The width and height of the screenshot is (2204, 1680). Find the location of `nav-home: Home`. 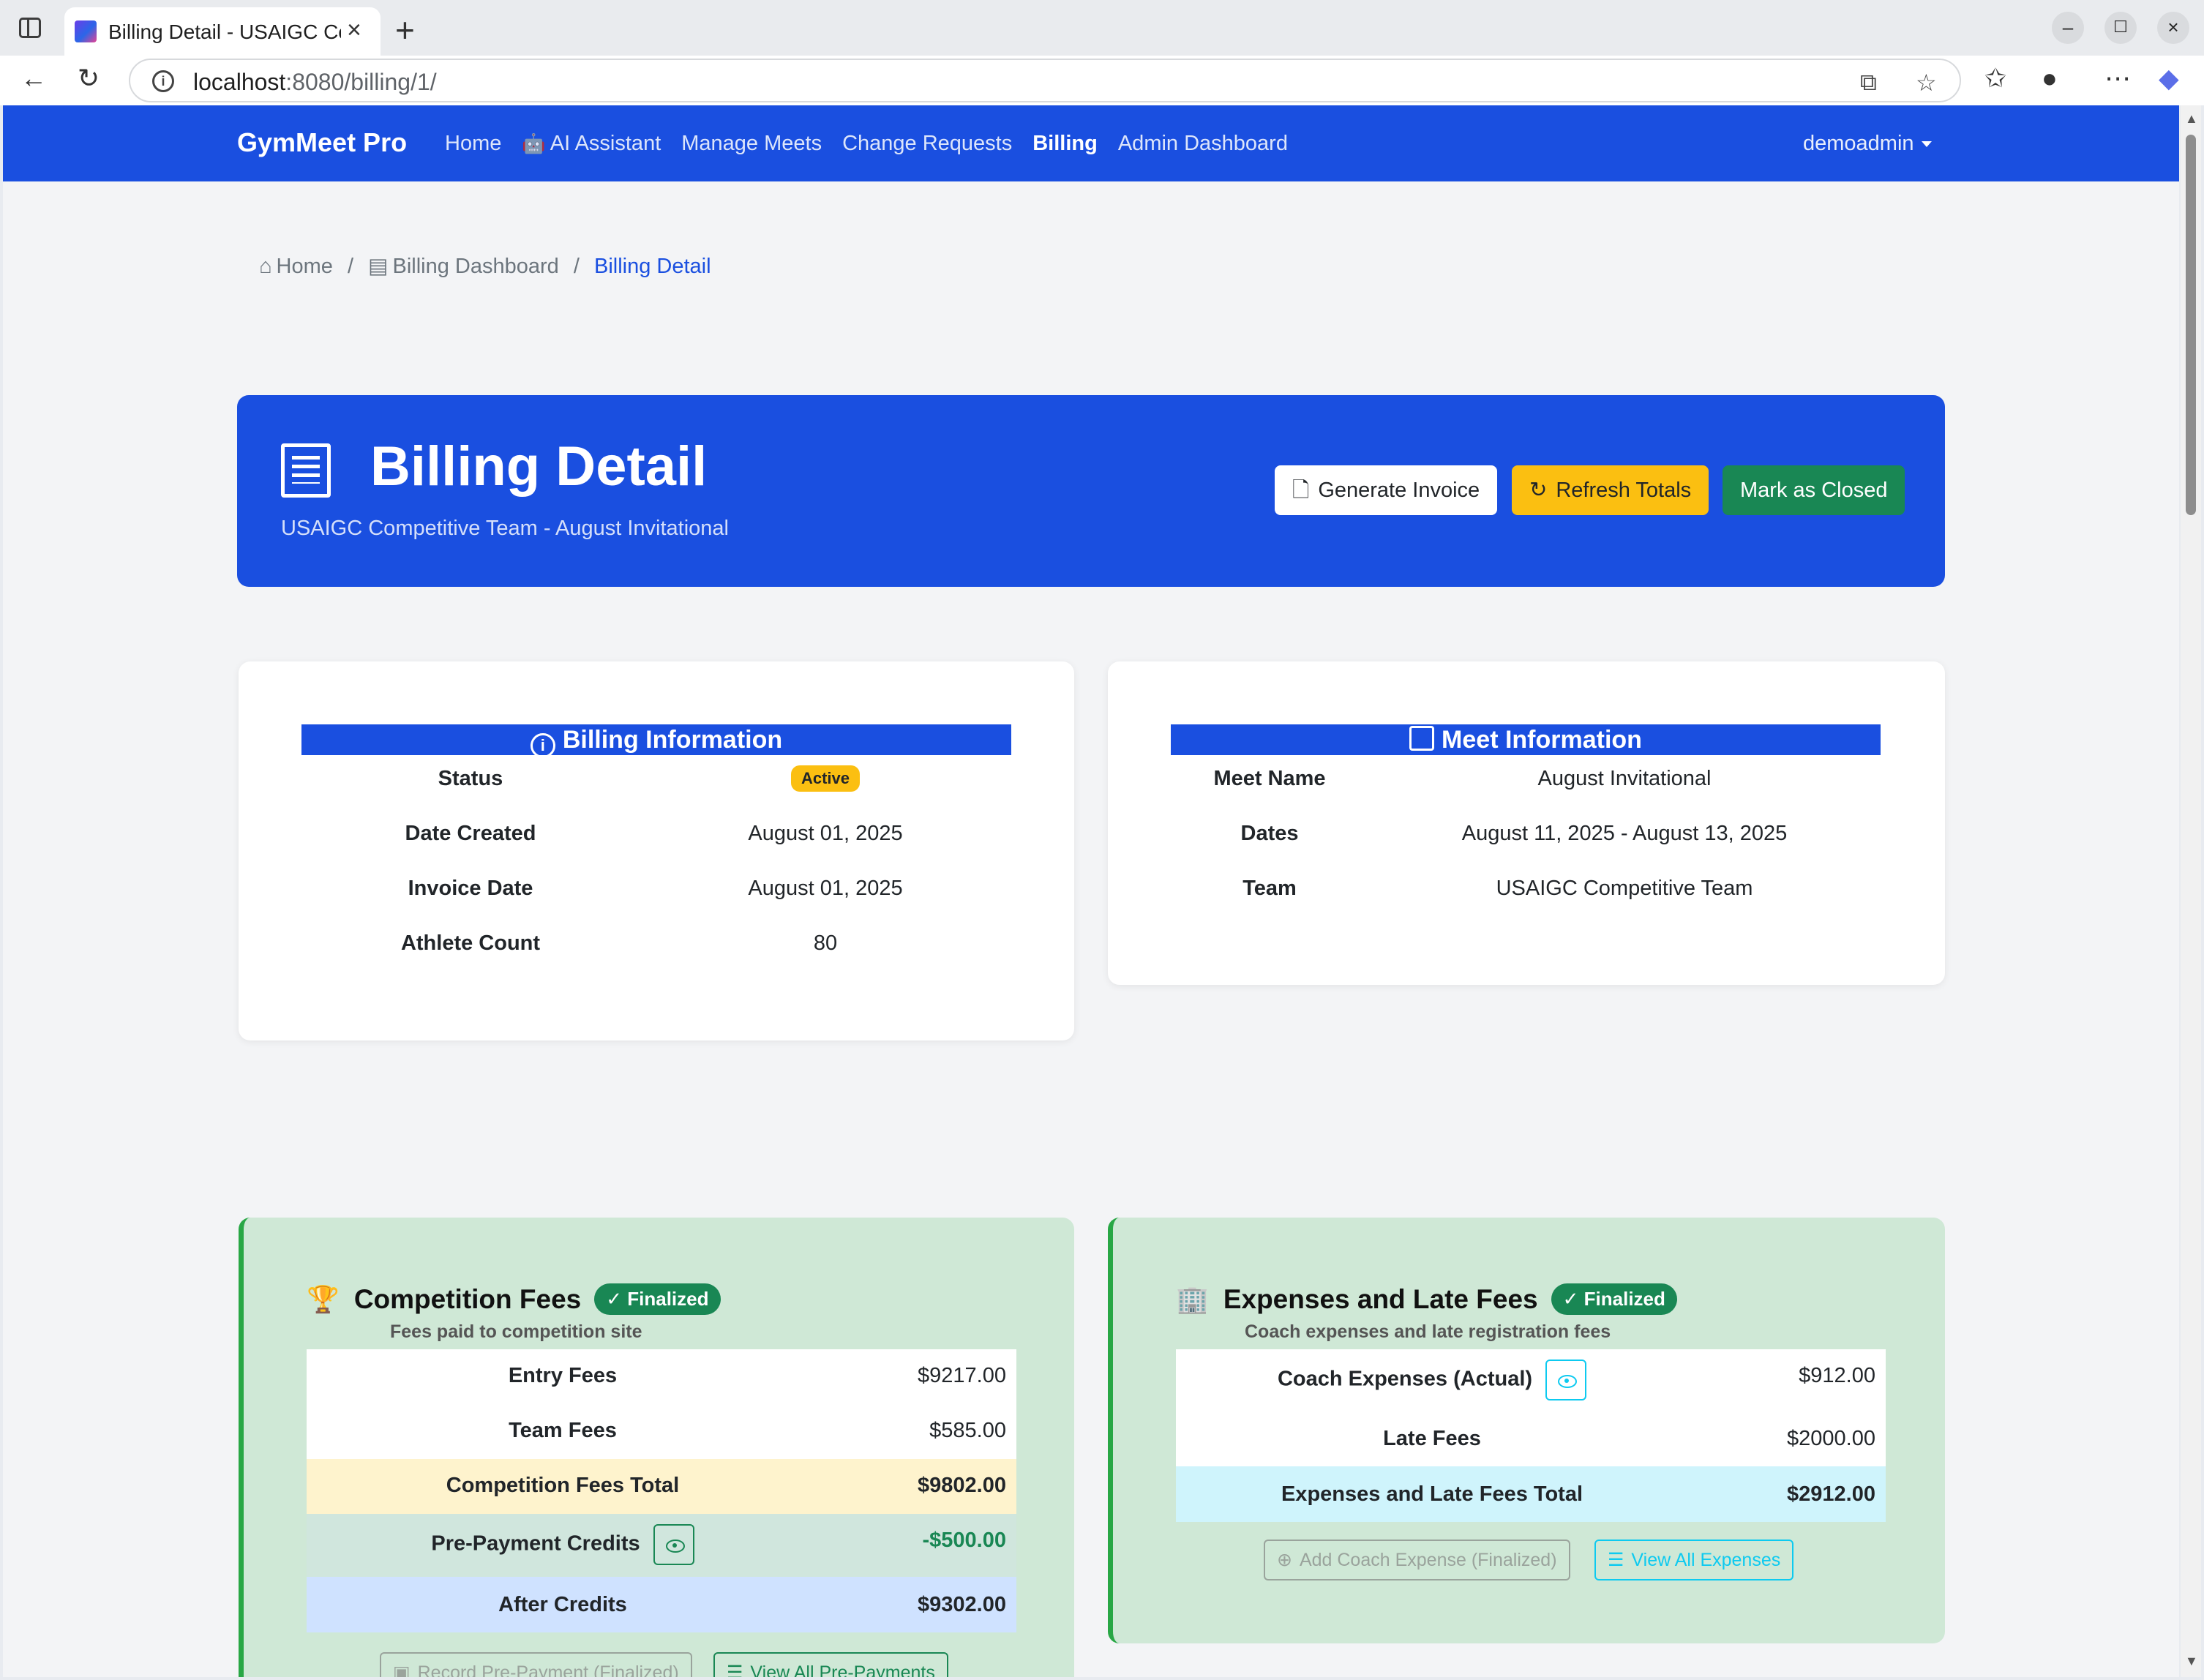

nav-home: Home is located at coordinates (473, 144).